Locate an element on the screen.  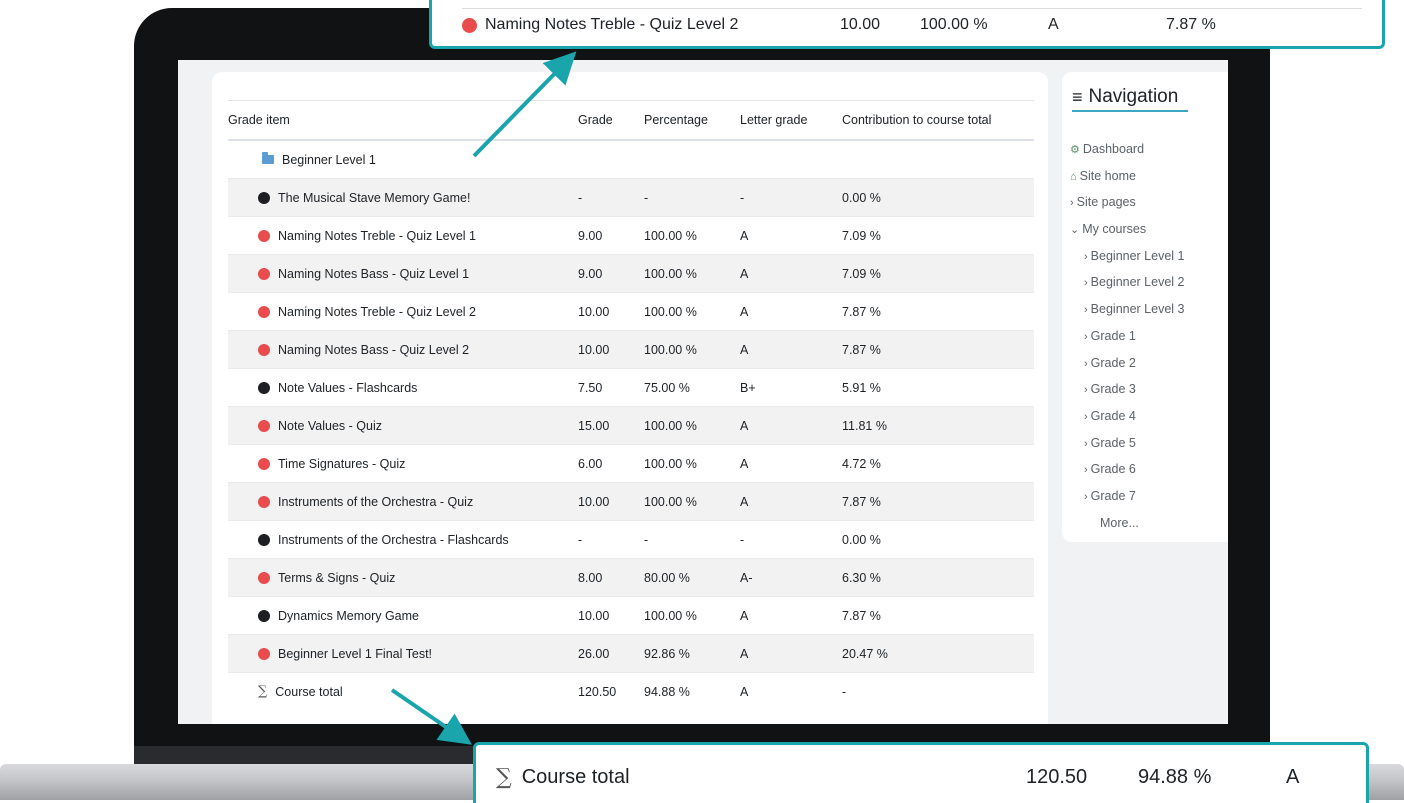
grade-cell: 7.50 is located at coordinates (611, 387).